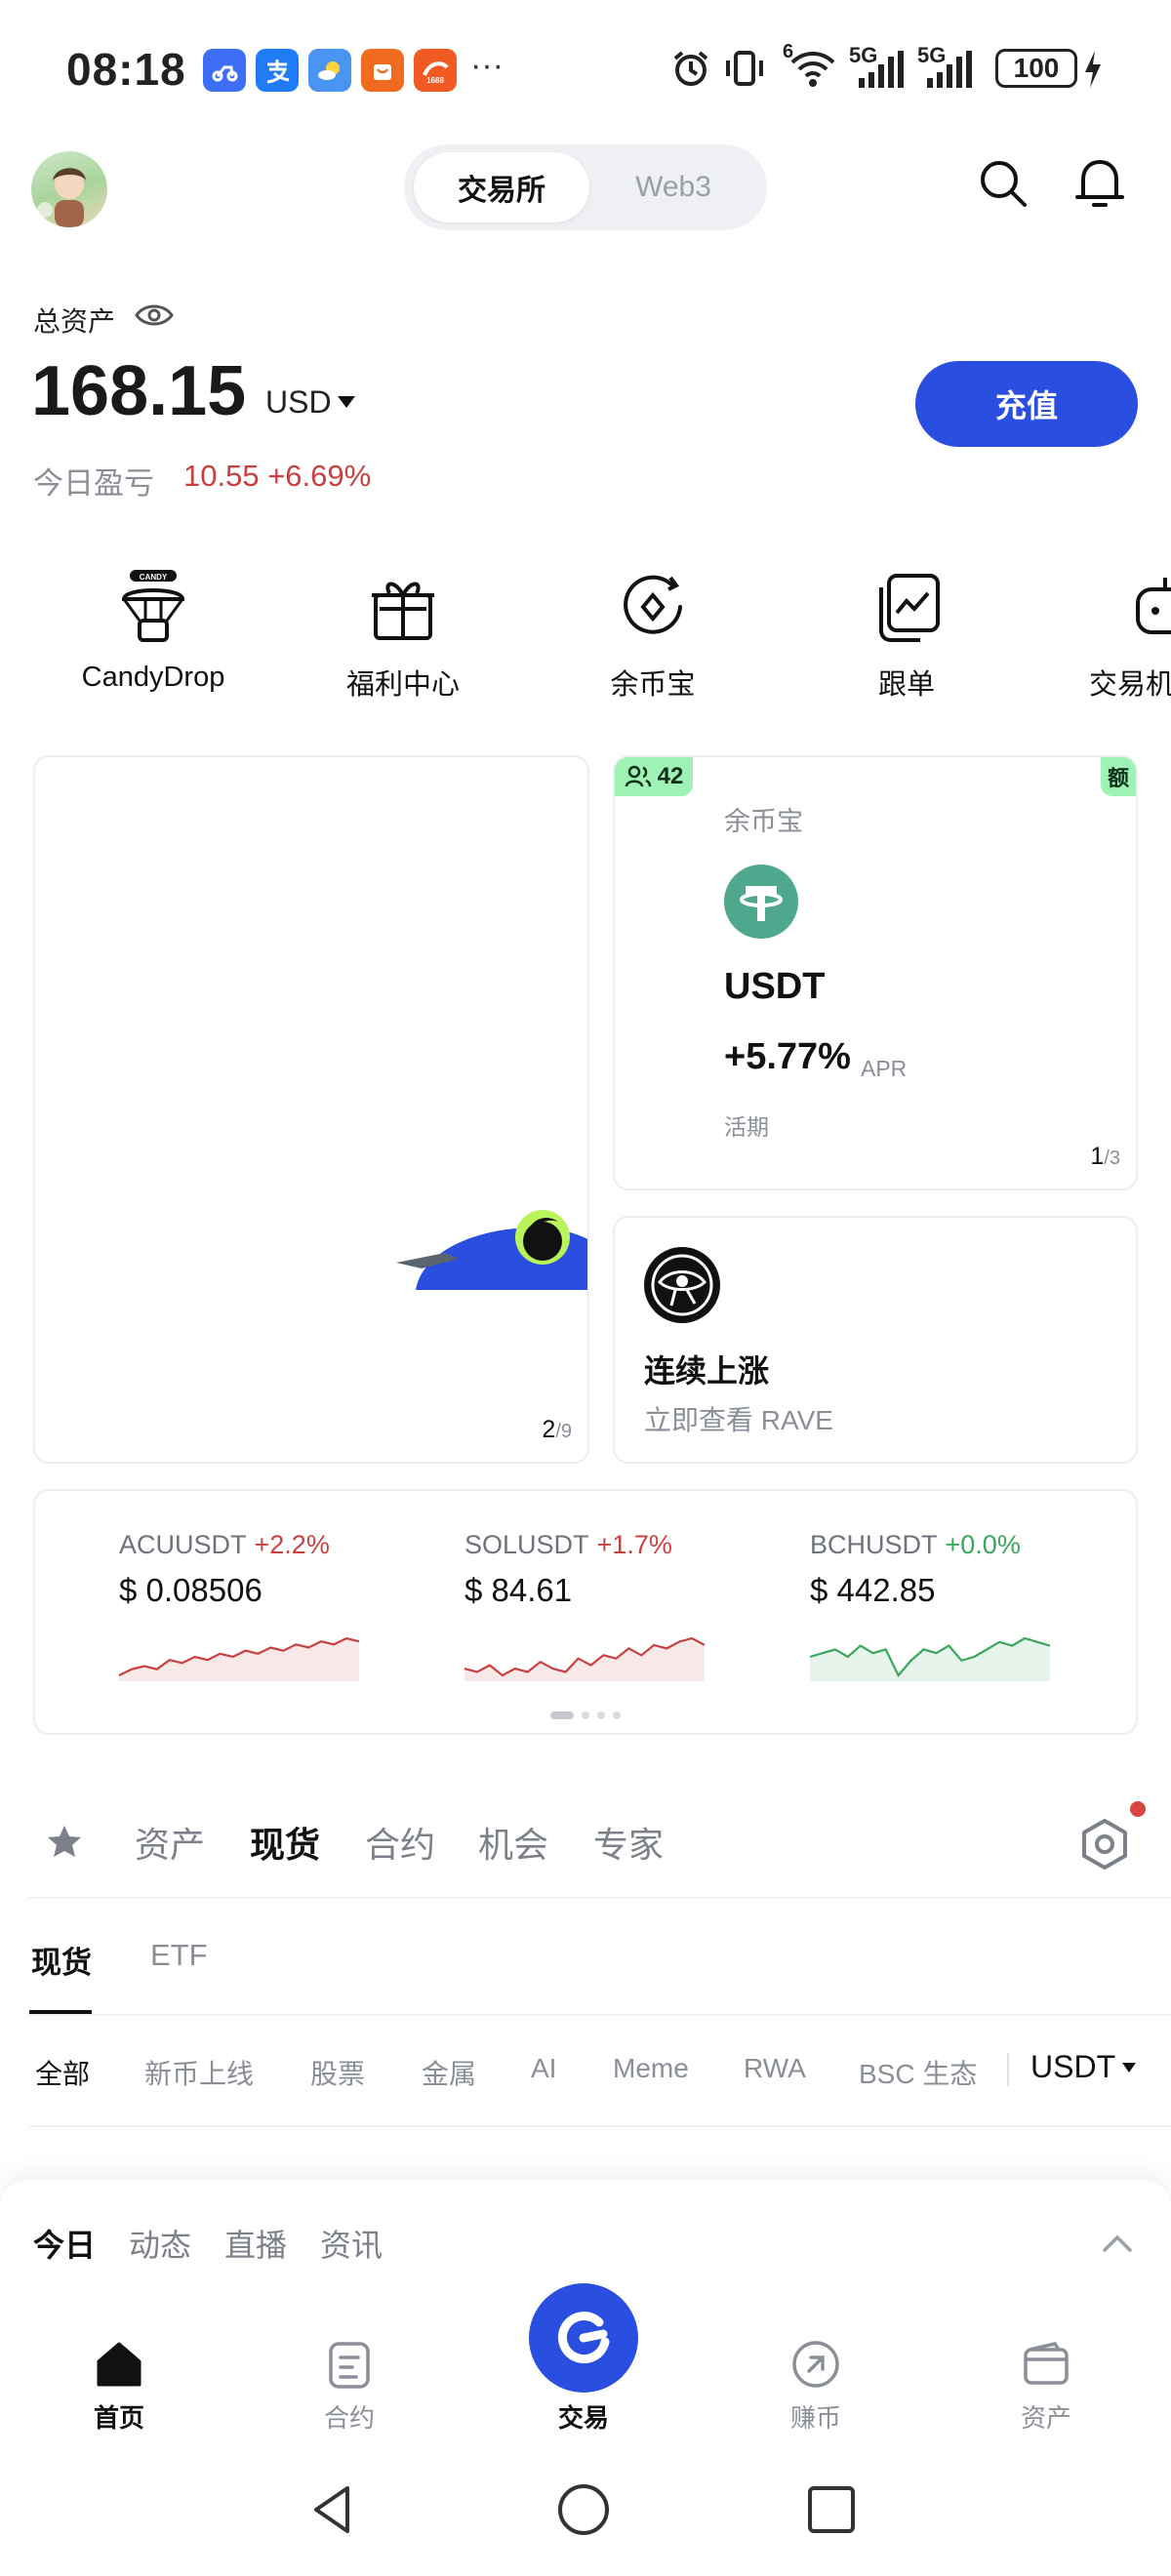 This screenshot has height=2576, width=1171. I want to click on nav-label: 合约, so click(349, 2418).